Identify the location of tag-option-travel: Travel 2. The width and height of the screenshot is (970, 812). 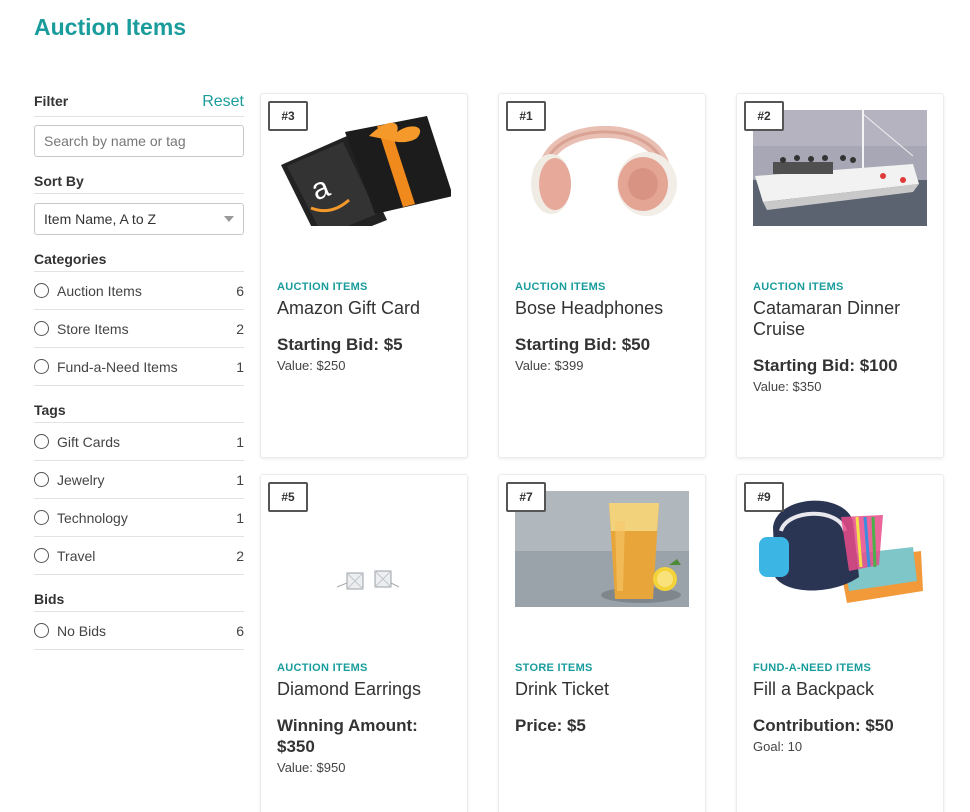
(139, 556).